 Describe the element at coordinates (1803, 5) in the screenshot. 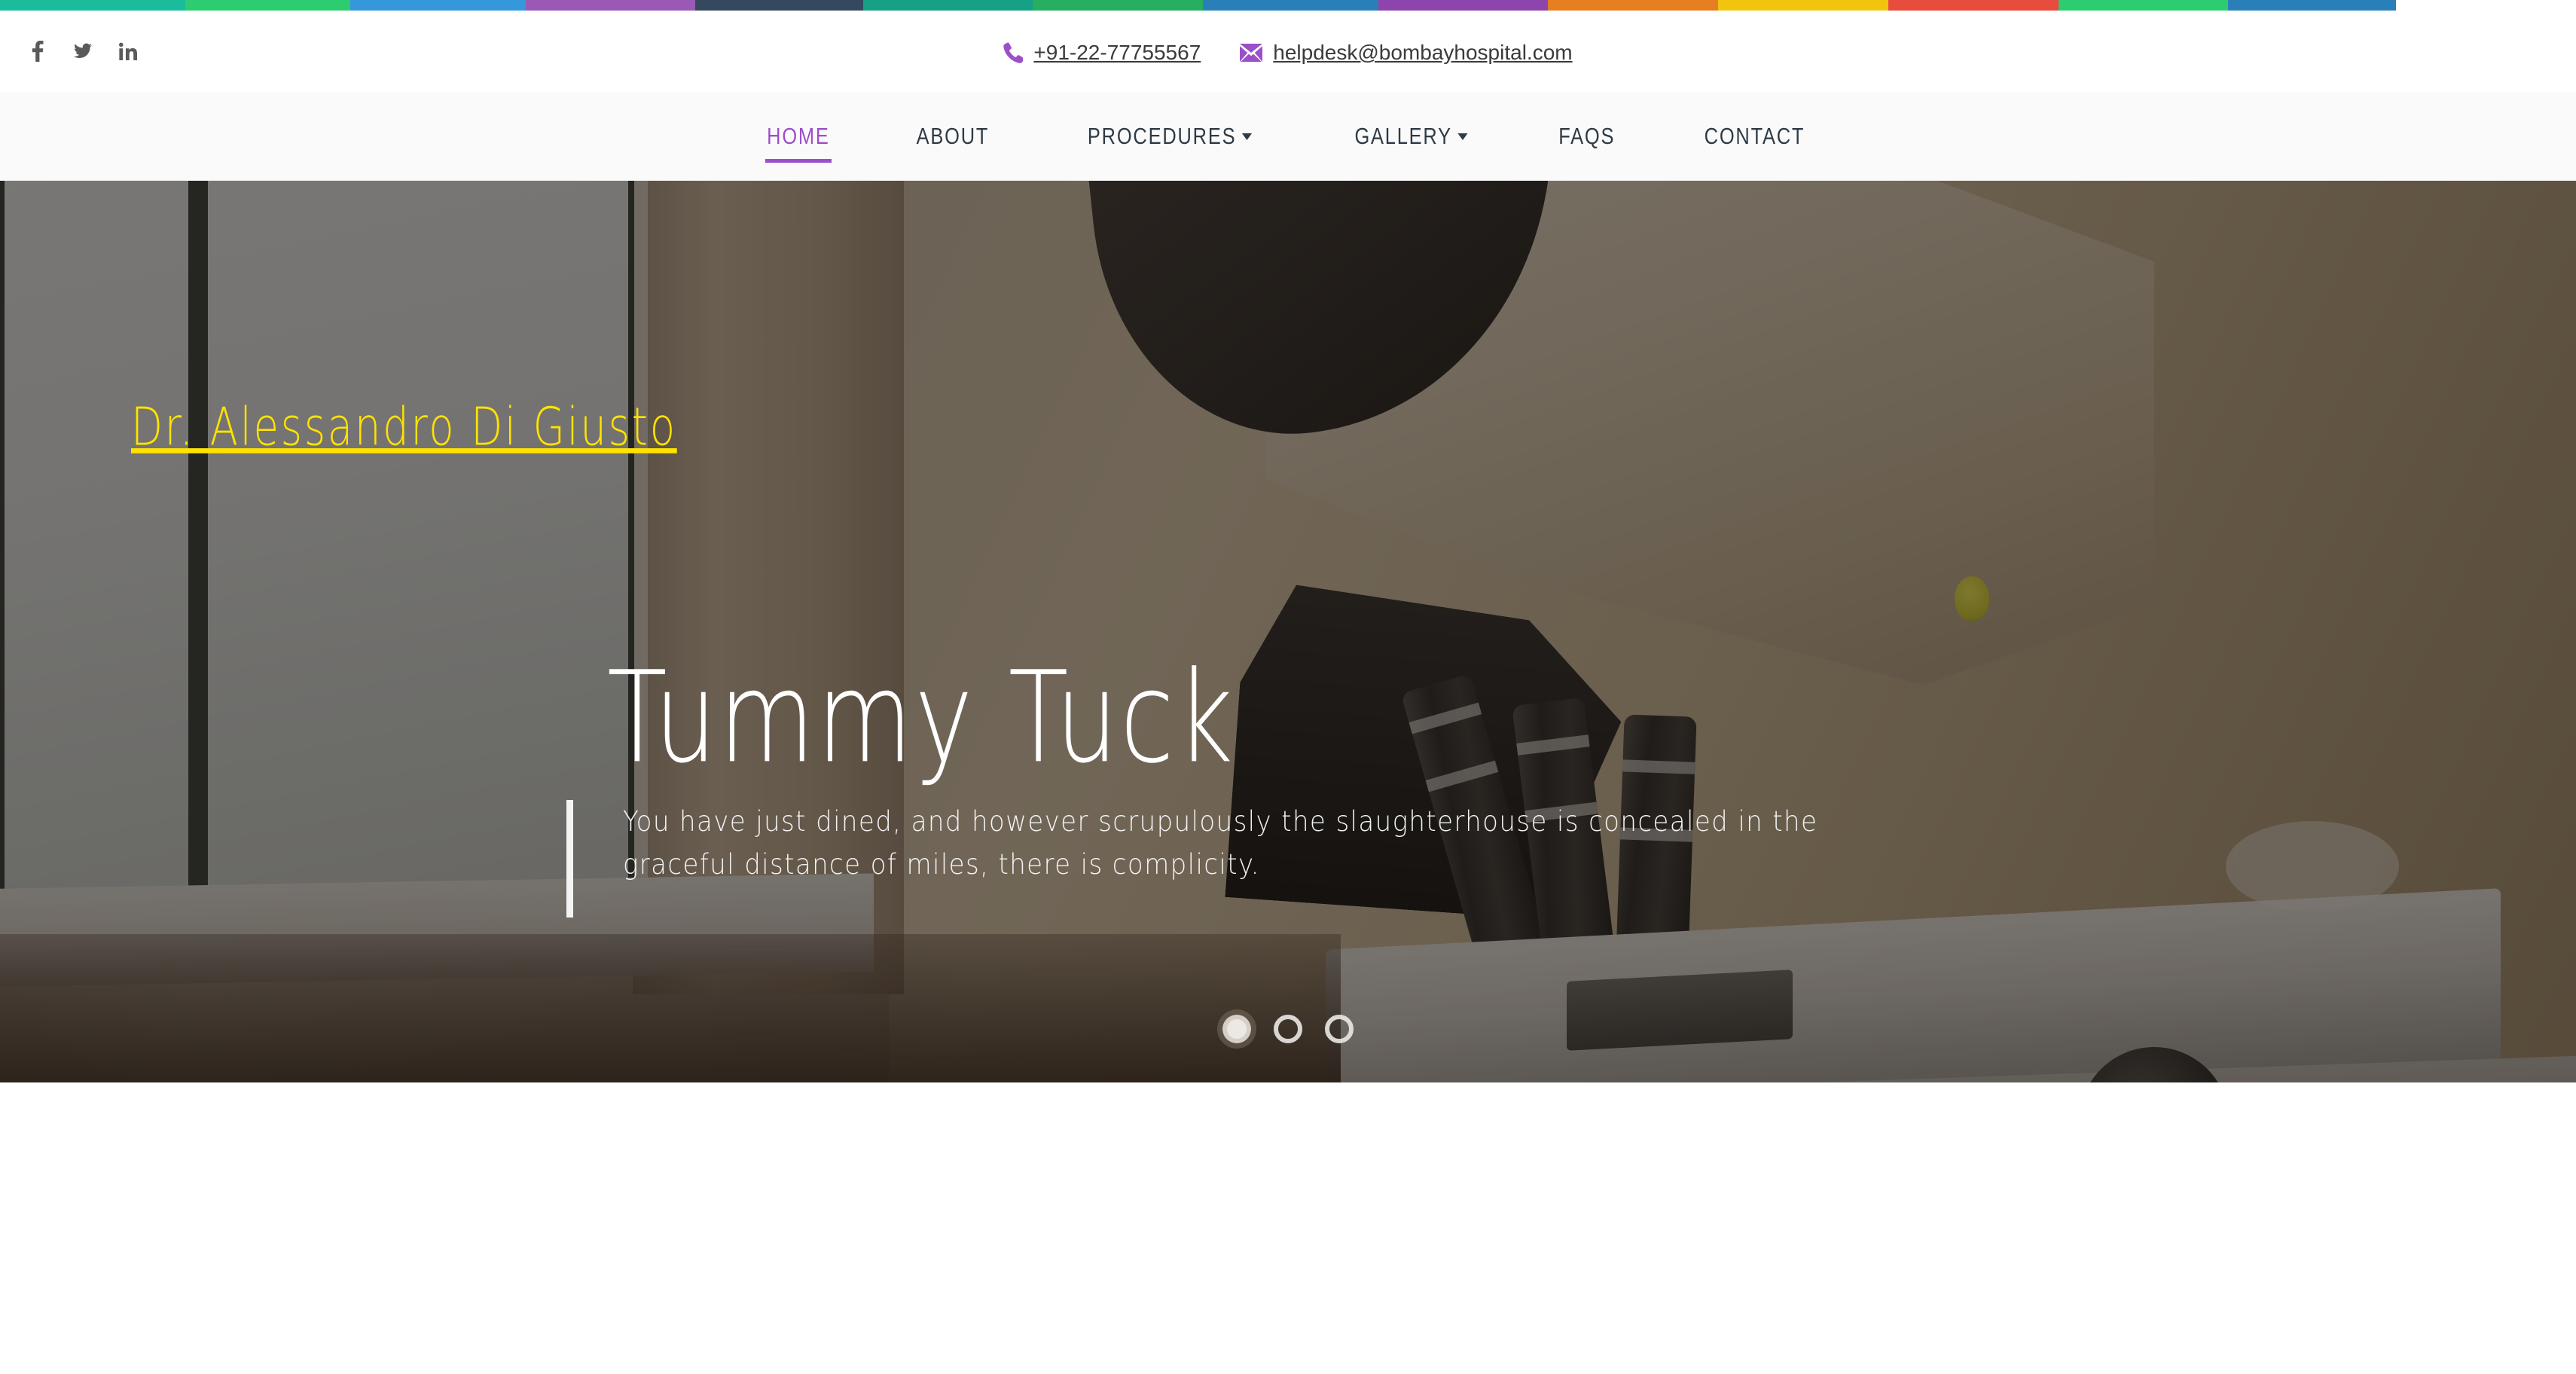

I see `color-strip-segment-yellow` at that location.